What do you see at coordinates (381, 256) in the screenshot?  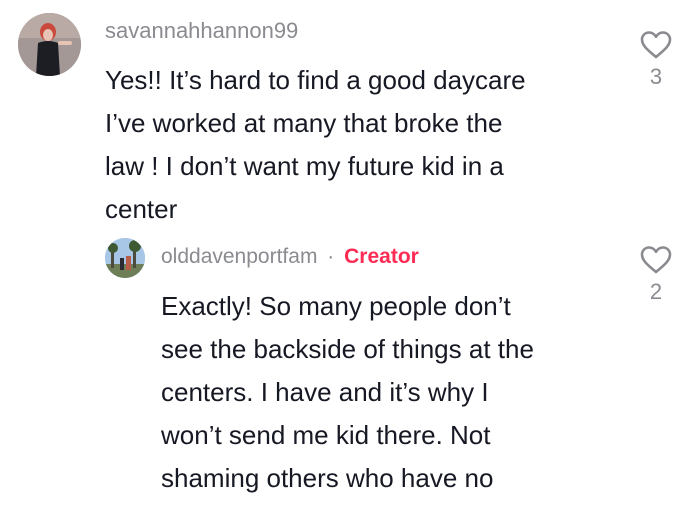 I see `creator-badge: Creator` at bounding box center [381, 256].